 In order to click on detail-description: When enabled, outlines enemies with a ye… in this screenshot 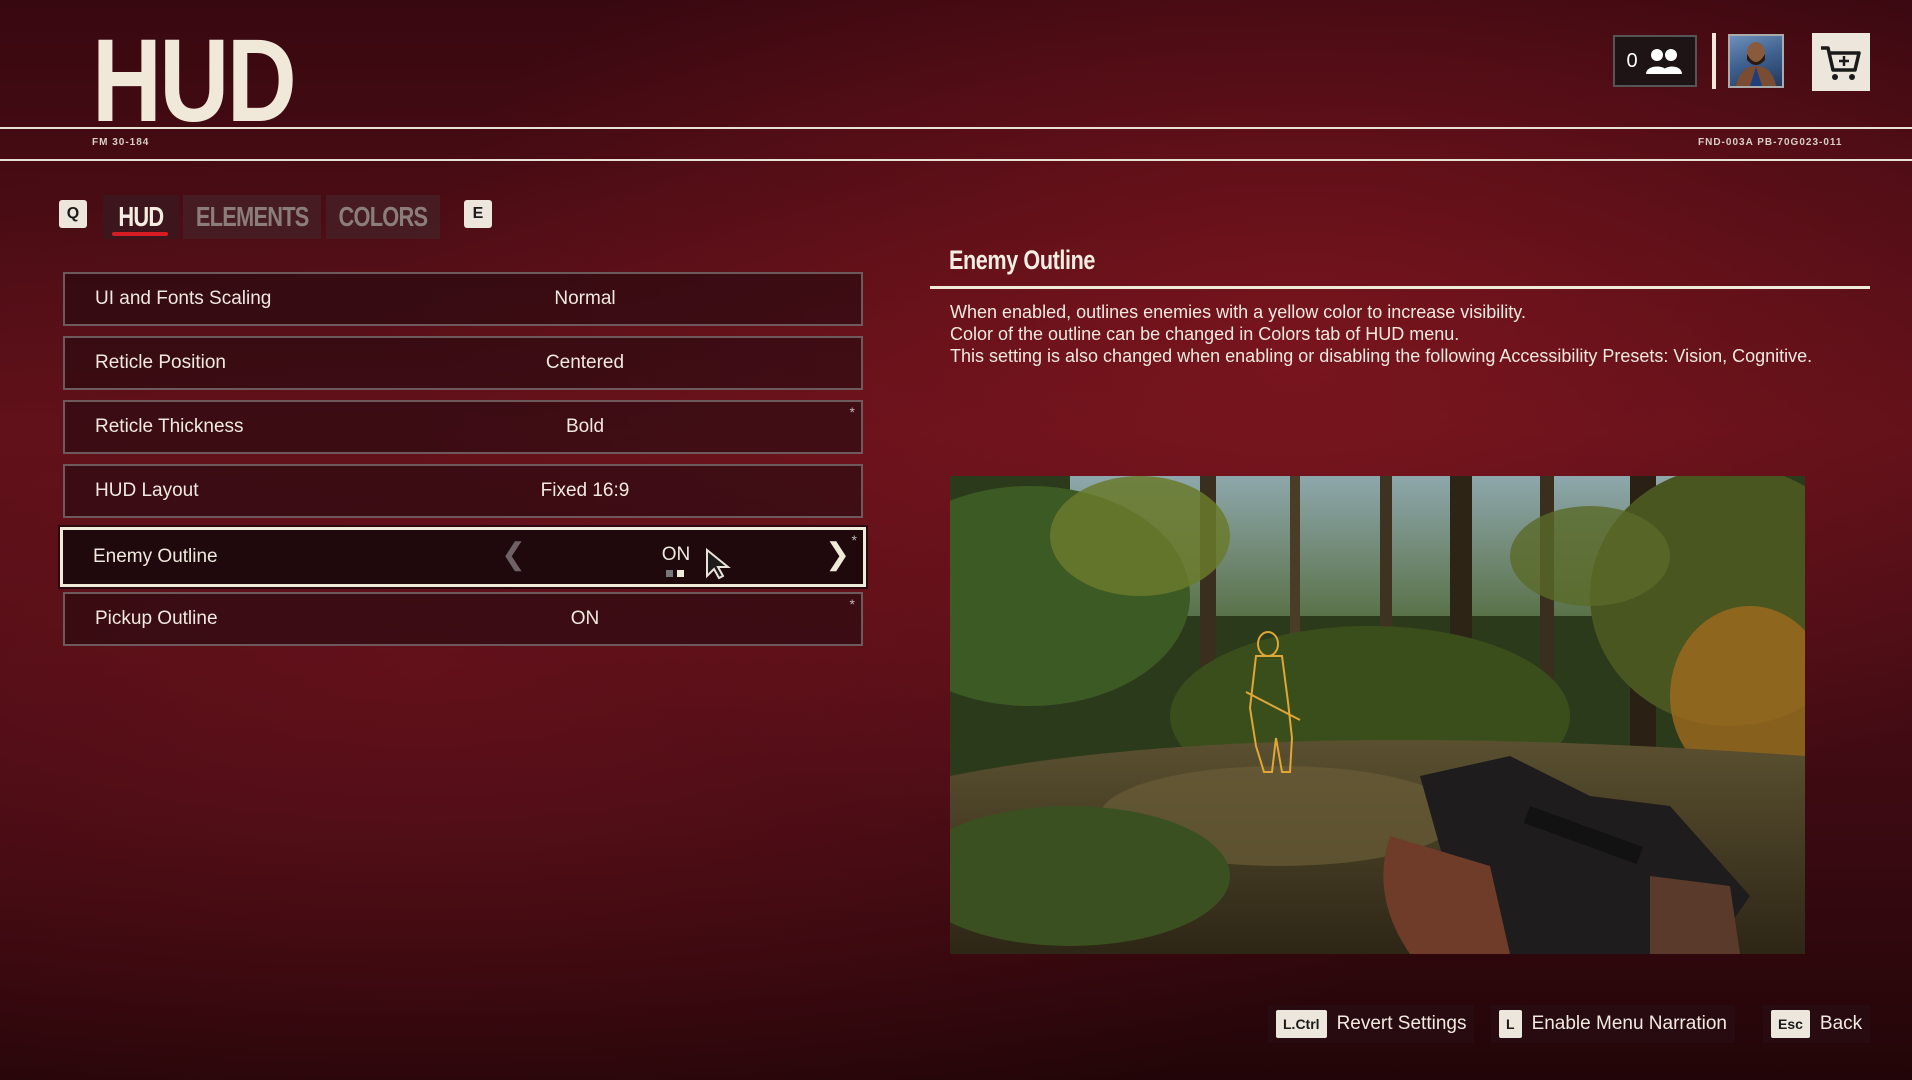, I will do `click(1400, 334)`.